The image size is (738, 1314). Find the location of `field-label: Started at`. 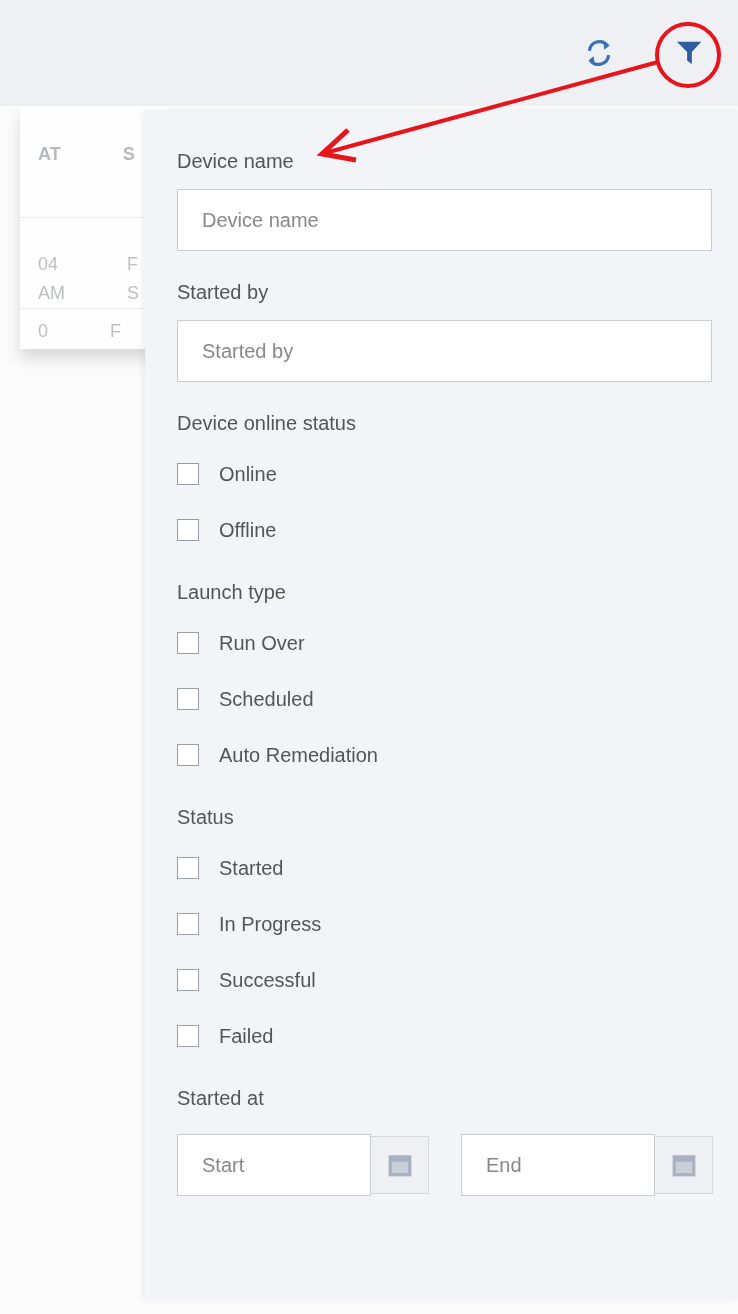

field-label: Started at is located at coordinates (221, 1098).